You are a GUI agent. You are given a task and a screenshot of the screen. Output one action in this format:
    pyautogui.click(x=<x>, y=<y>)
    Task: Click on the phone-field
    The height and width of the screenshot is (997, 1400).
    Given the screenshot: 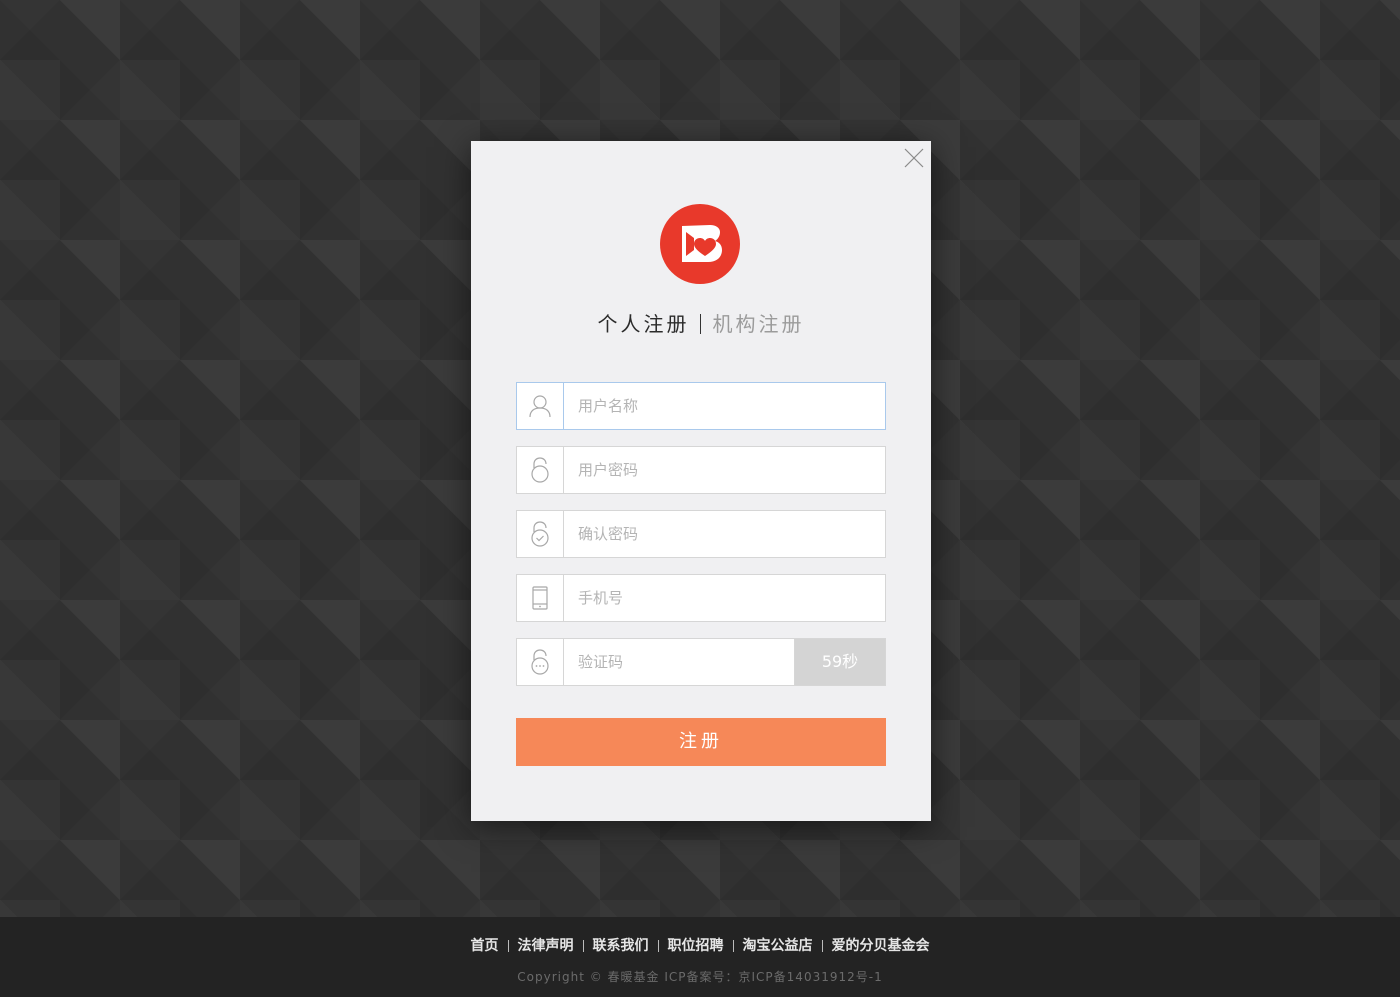 What is the action you would take?
    pyautogui.click(x=701, y=598)
    